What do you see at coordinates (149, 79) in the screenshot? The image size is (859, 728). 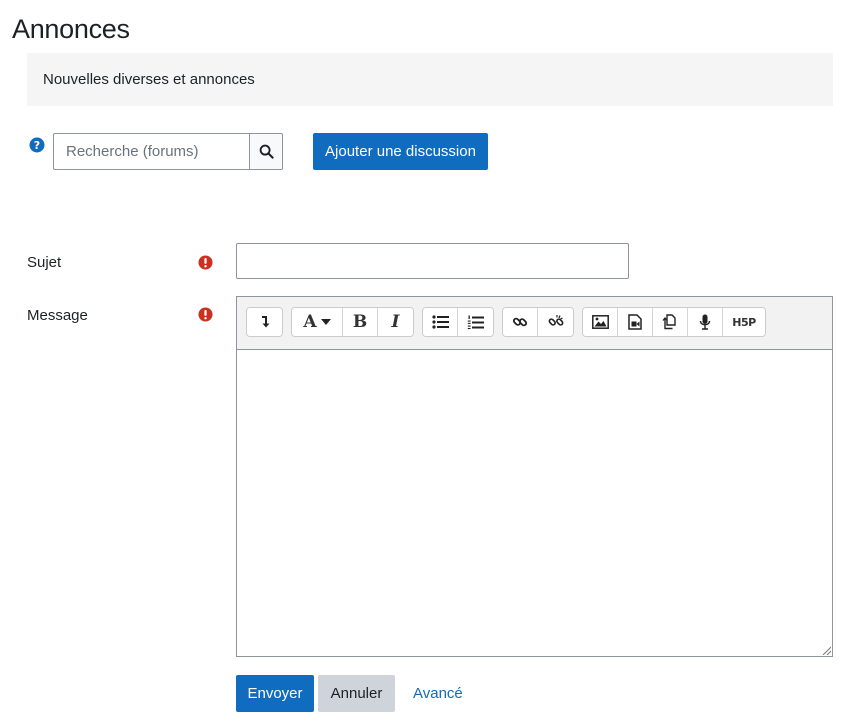 I see `forum-intro-text: Nouvelles diverses et annonces` at bounding box center [149, 79].